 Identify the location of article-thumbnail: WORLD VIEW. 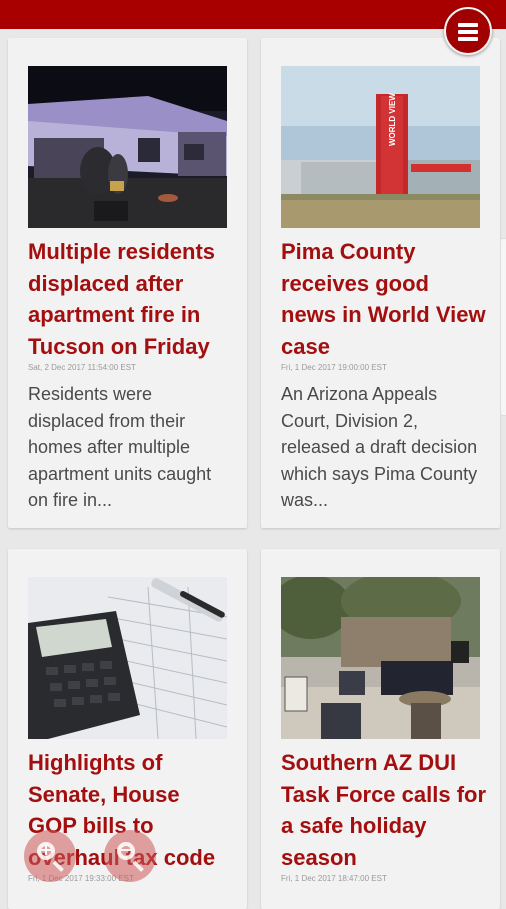
(380, 147).